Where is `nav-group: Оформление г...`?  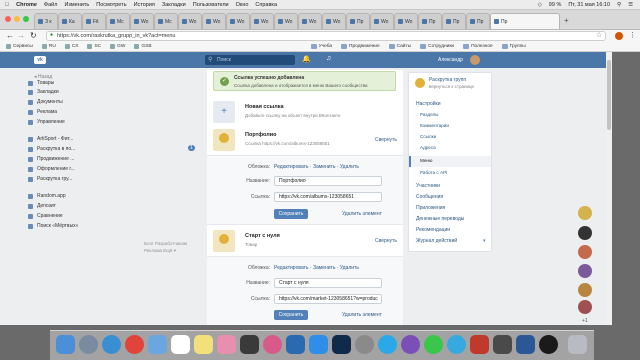
nav-group: Оформление г... is located at coordinates (51, 169).